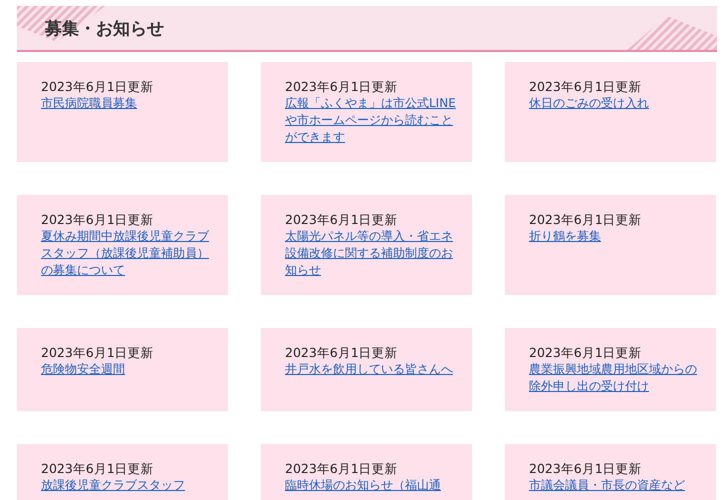 The image size is (725, 500). I want to click on notice-link: 折り鶴を募集, so click(565, 236).